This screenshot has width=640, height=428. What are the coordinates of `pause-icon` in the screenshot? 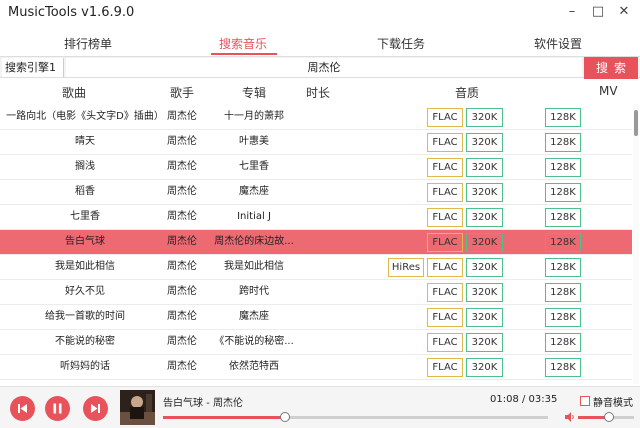 It's located at (57, 408).